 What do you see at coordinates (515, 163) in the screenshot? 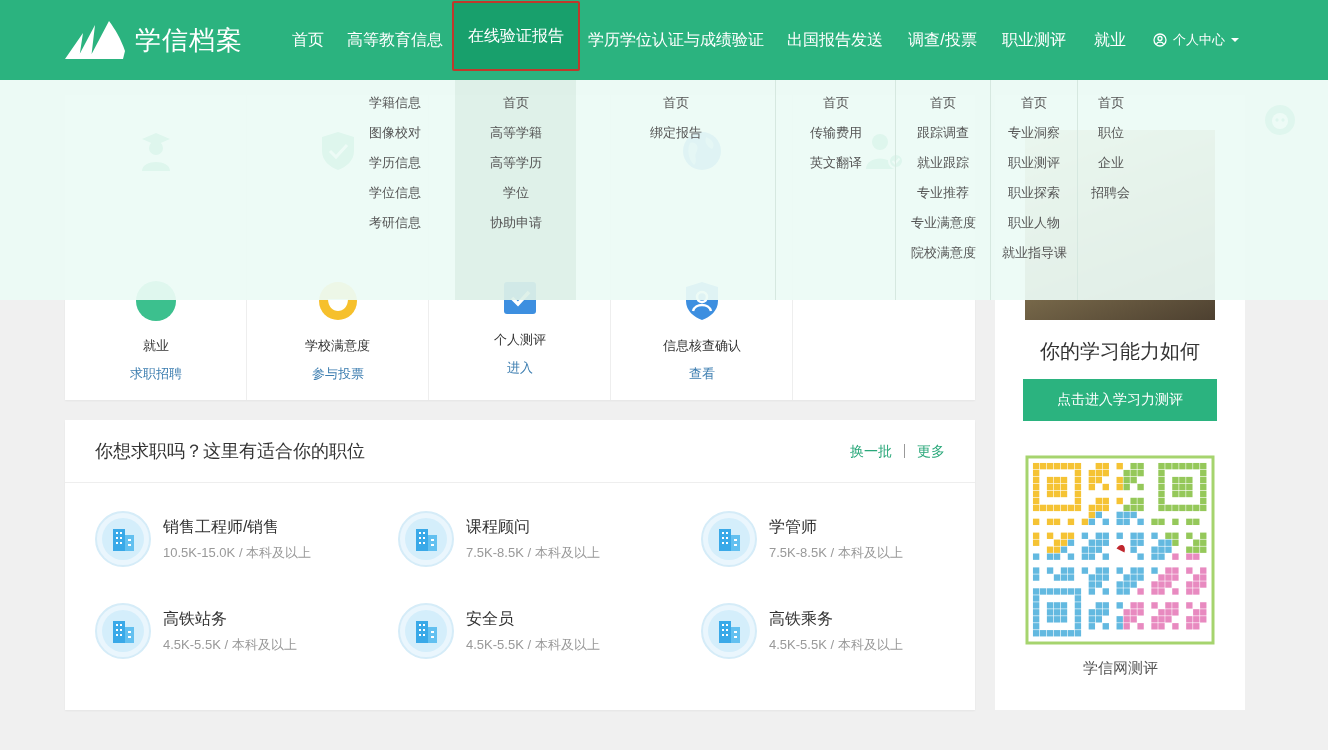
I see `submenu-link: 高等学历` at bounding box center [515, 163].